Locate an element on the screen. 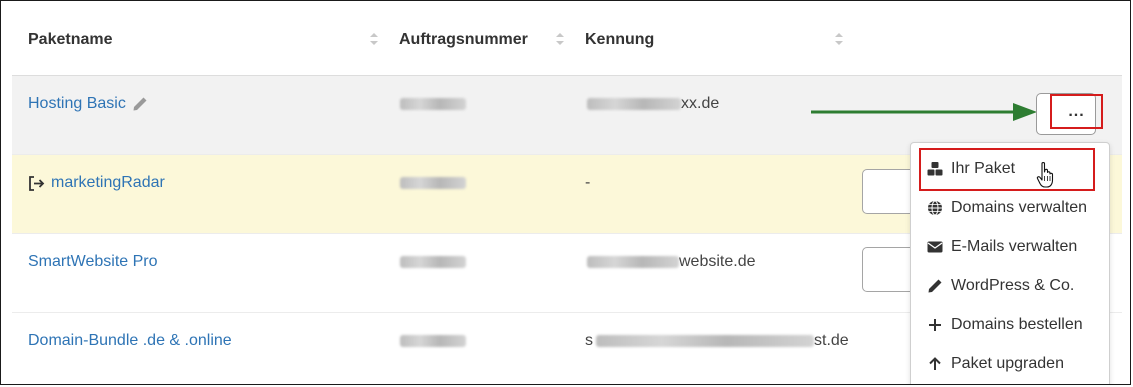  menu-item-paket-upgraden: Paket upgraden is located at coordinates (995, 364).